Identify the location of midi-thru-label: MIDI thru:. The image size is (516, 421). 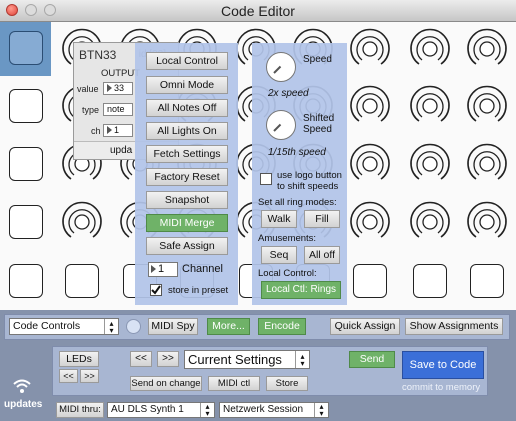
(80, 410).